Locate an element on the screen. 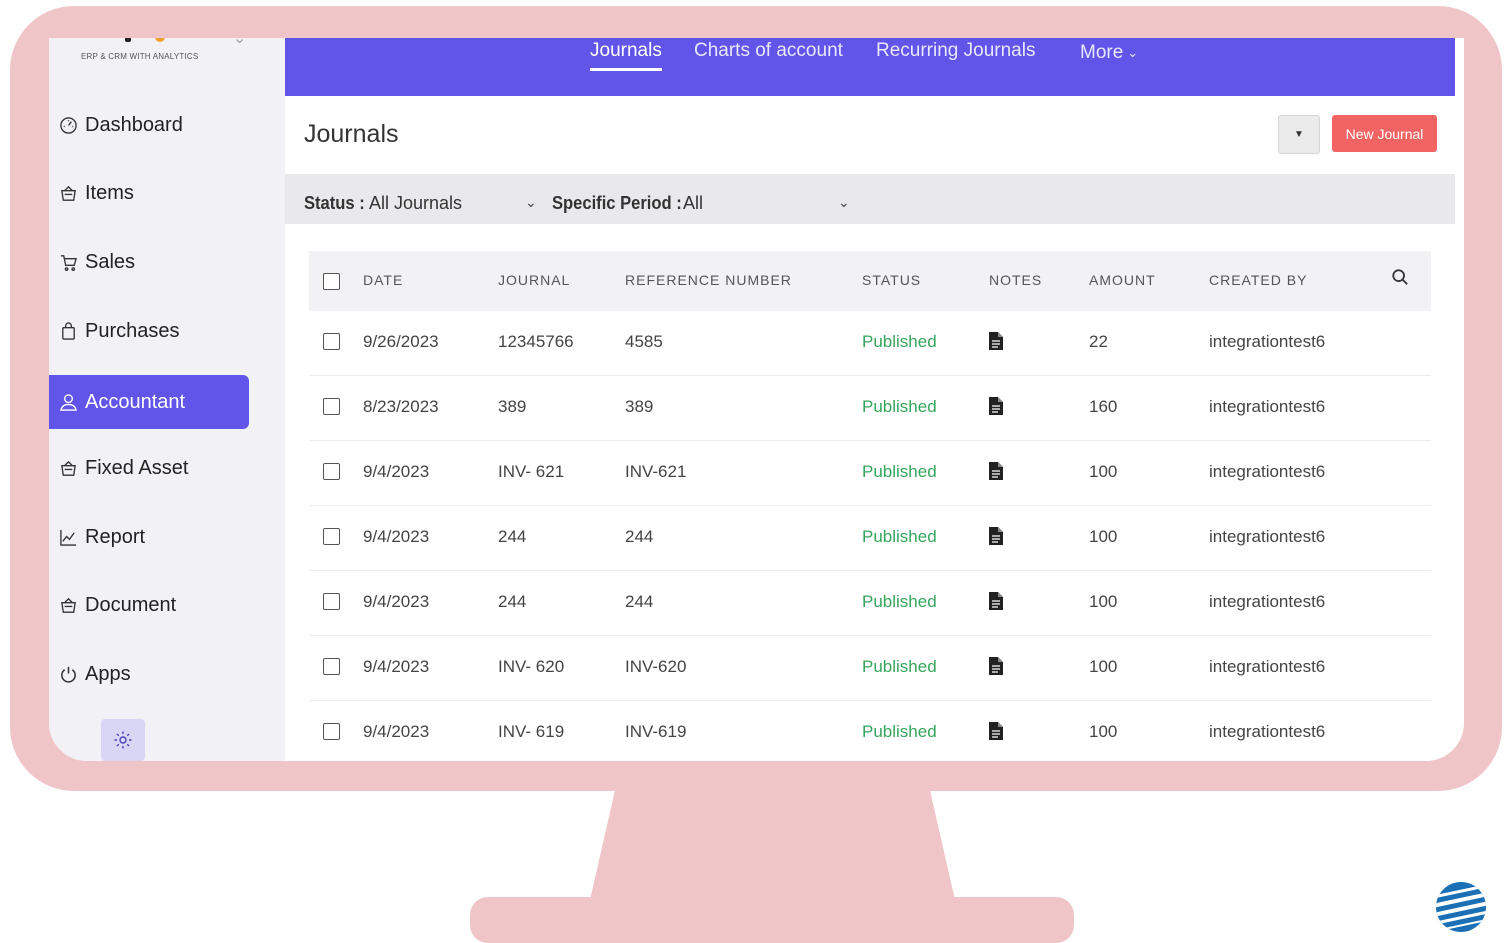 Image resolution: width=1507 pixels, height=943 pixels. sidebar-item-label: Sales is located at coordinates (110, 261).